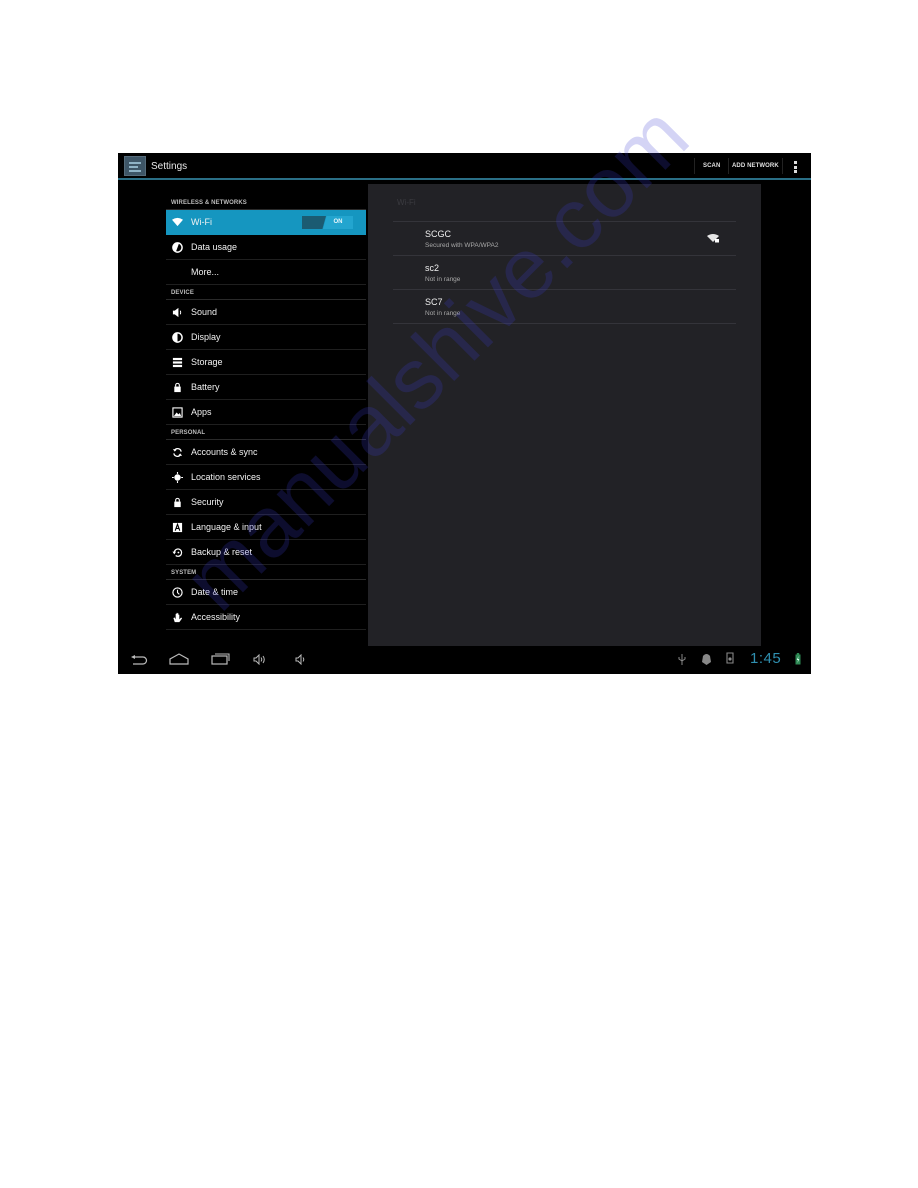 This screenshot has width=918, height=1188. I want to click on settings-item-display: Display, so click(266, 337).